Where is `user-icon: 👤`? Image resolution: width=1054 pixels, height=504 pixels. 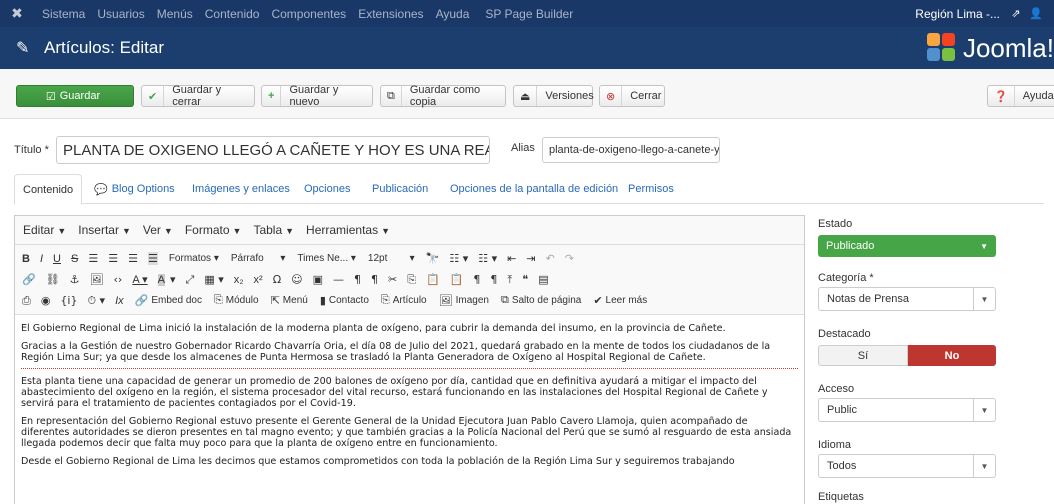
user-icon: 👤 is located at coordinates (1036, 13).